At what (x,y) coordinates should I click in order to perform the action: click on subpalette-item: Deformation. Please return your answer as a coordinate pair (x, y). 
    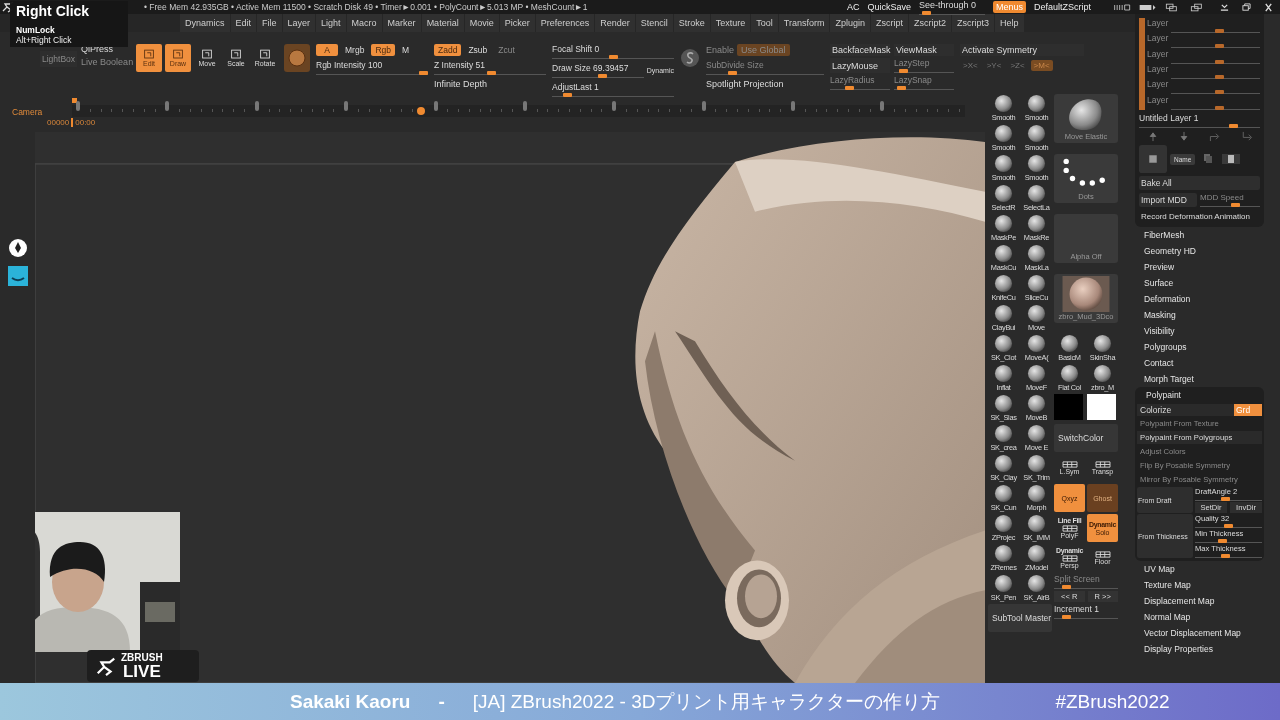
    Looking at the image, I should click on (1207, 299).